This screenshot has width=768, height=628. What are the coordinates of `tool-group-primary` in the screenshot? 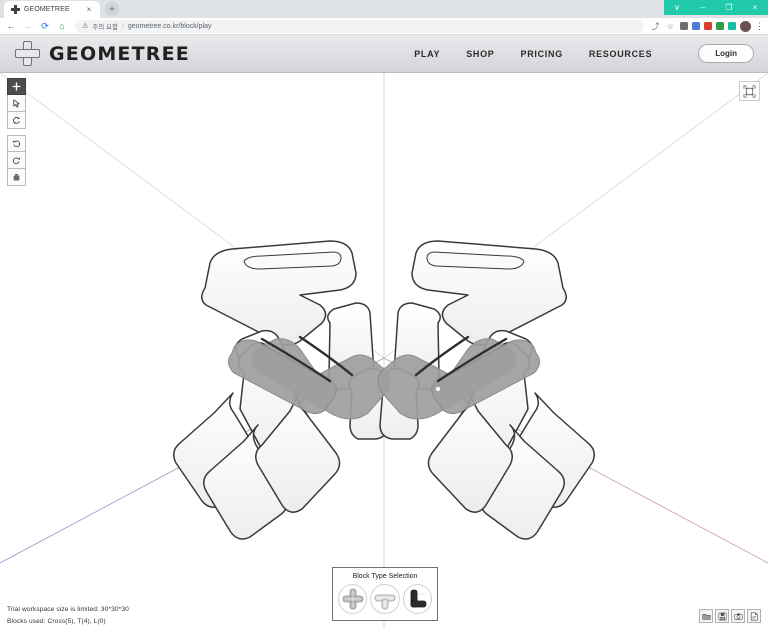 It's located at (16, 103).